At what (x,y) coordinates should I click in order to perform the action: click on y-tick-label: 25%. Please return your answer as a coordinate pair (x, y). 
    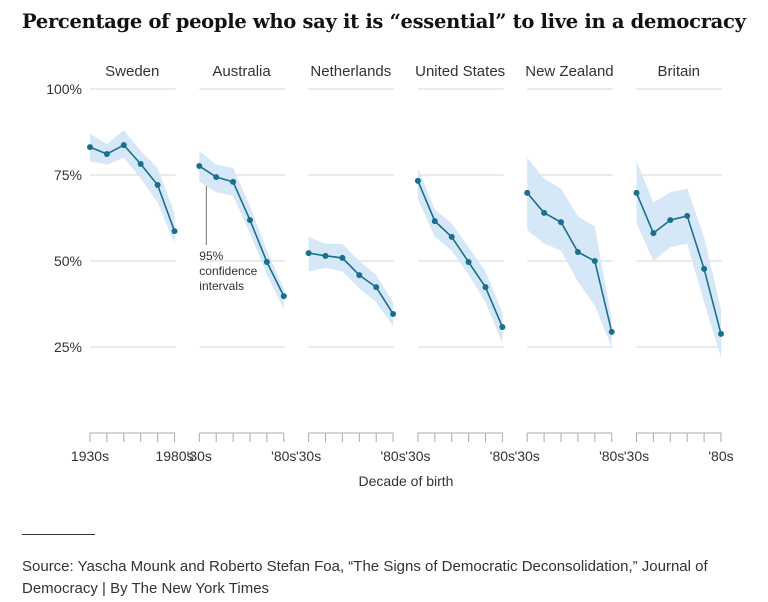
    Looking at the image, I should click on (68, 347).